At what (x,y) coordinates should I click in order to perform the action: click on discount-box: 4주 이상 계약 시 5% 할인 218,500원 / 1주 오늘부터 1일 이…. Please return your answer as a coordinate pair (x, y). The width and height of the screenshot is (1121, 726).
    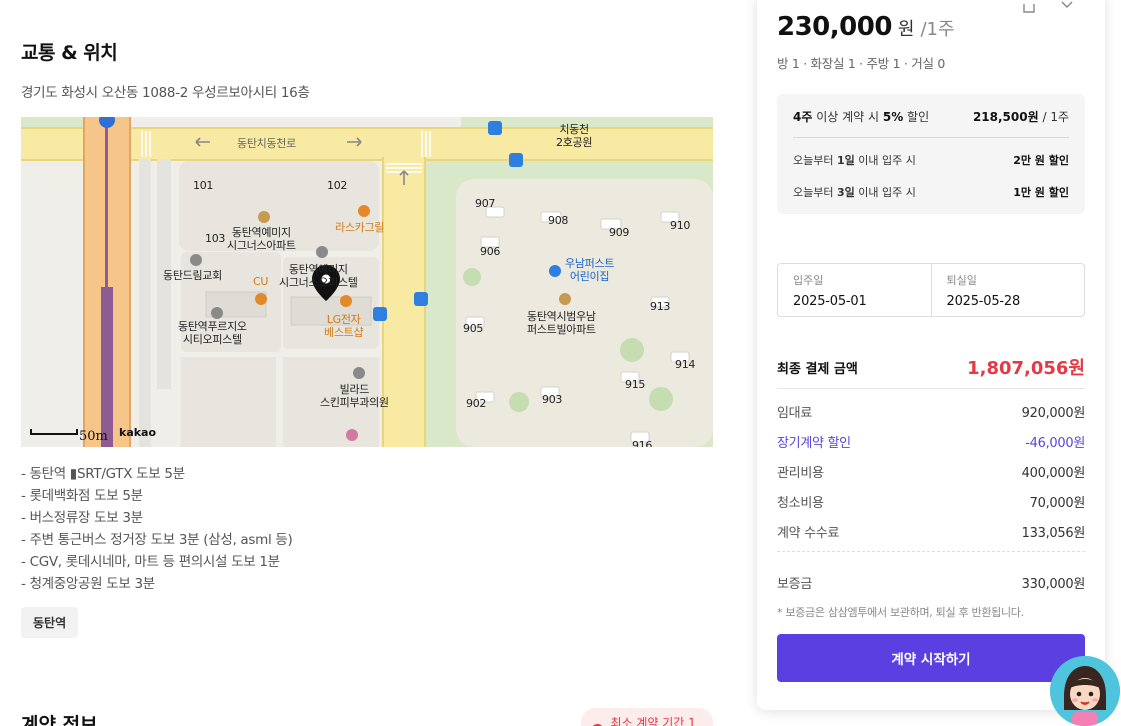
    Looking at the image, I should click on (931, 154).